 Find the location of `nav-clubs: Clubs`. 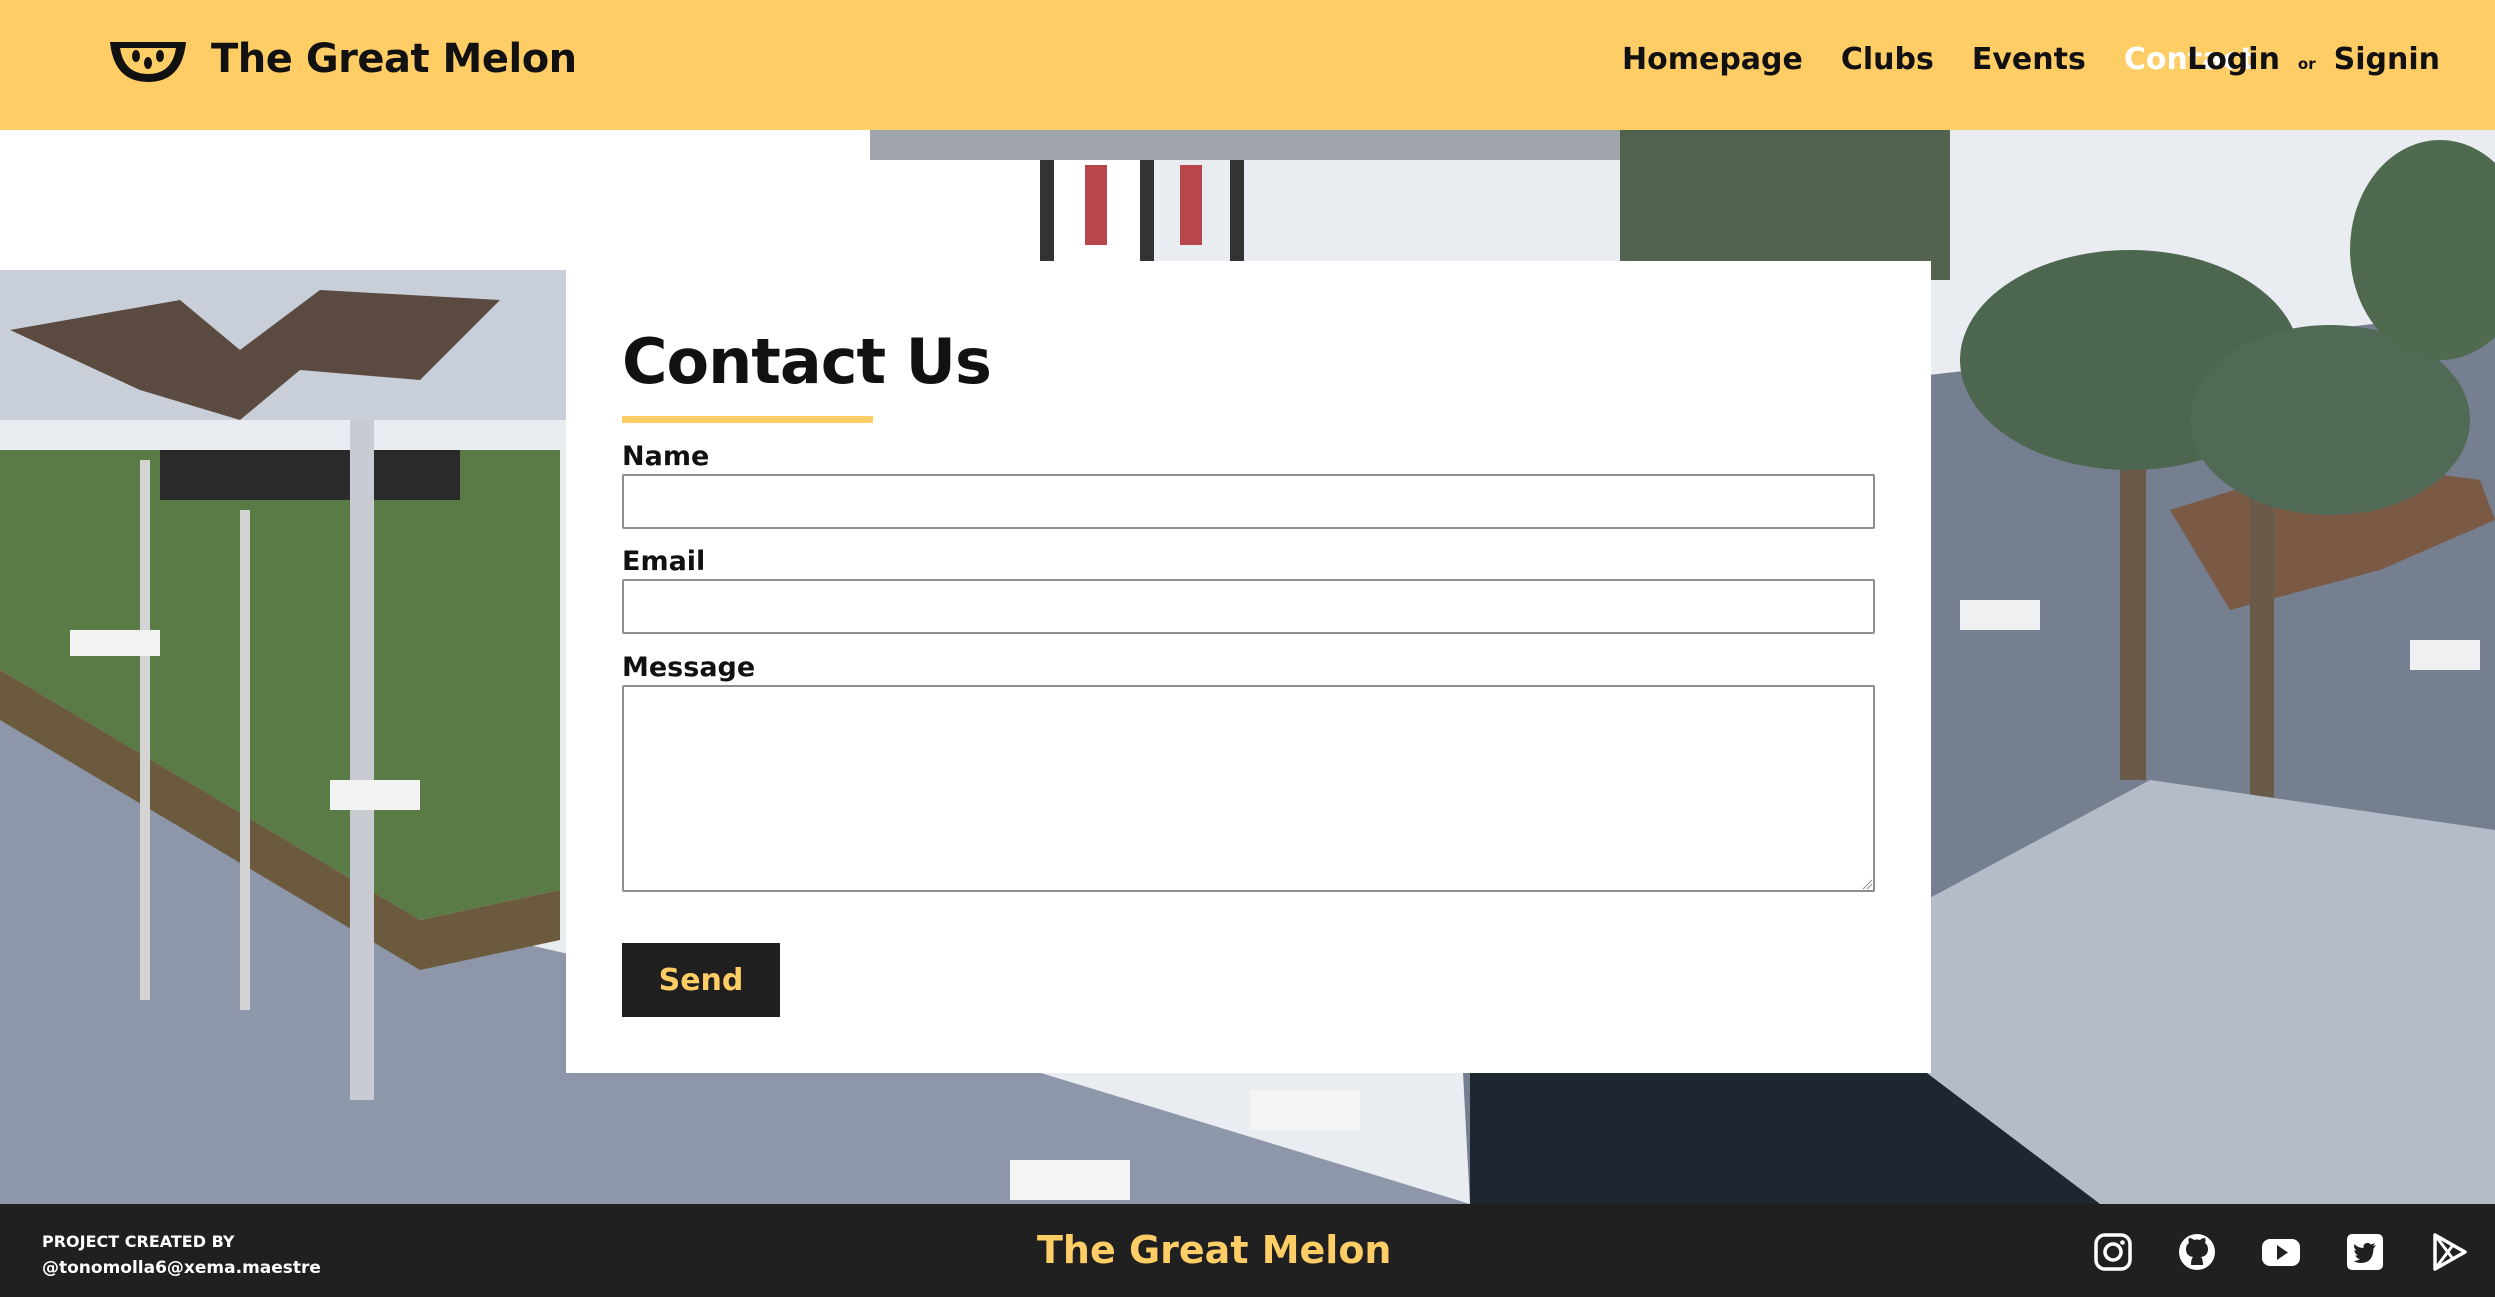

nav-clubs: Clubs is located at coordinates (1887, 59).